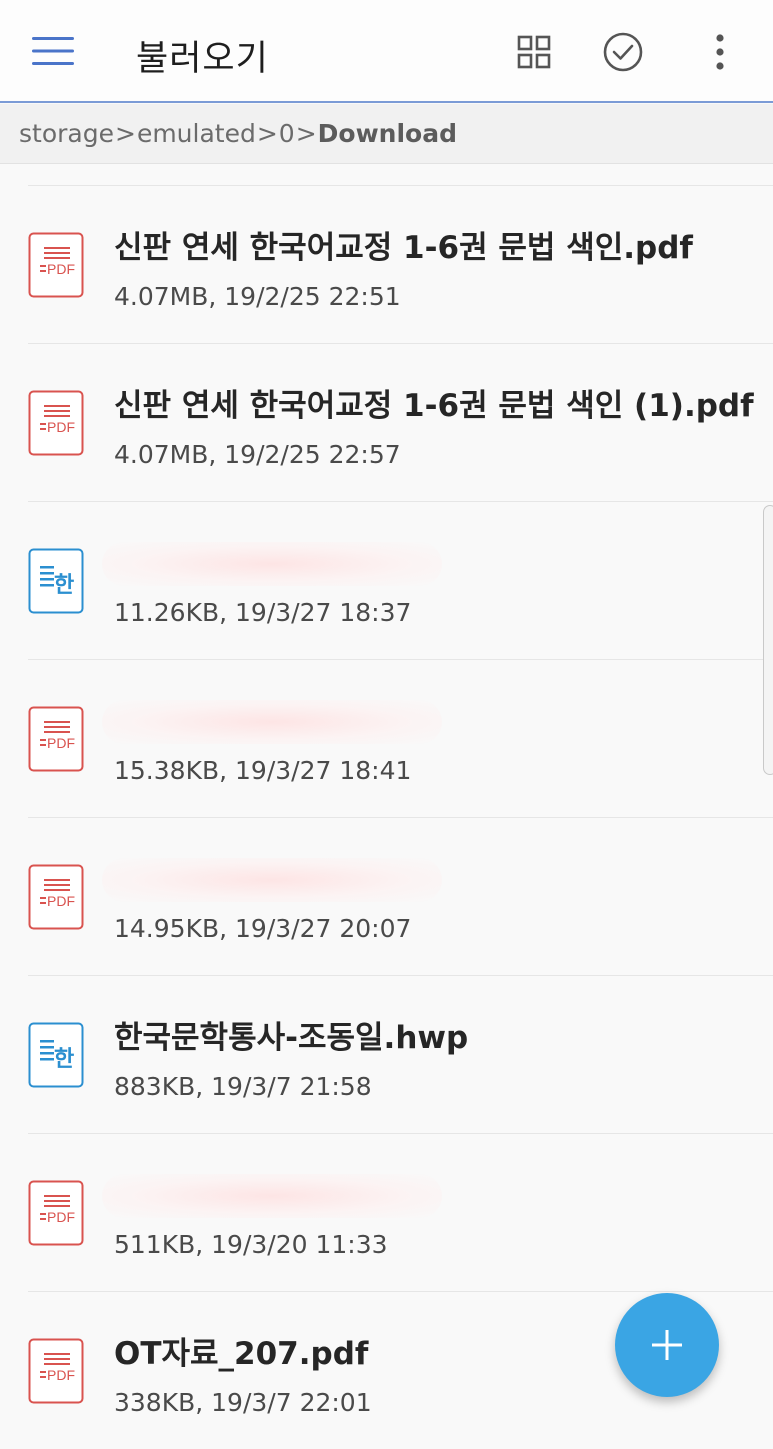  What do you see at coordinates (257, 454) in the screenshot?
I see `file-meta: 4.07MB, 19/2/25 22:57` at bounding box center [257, 454].